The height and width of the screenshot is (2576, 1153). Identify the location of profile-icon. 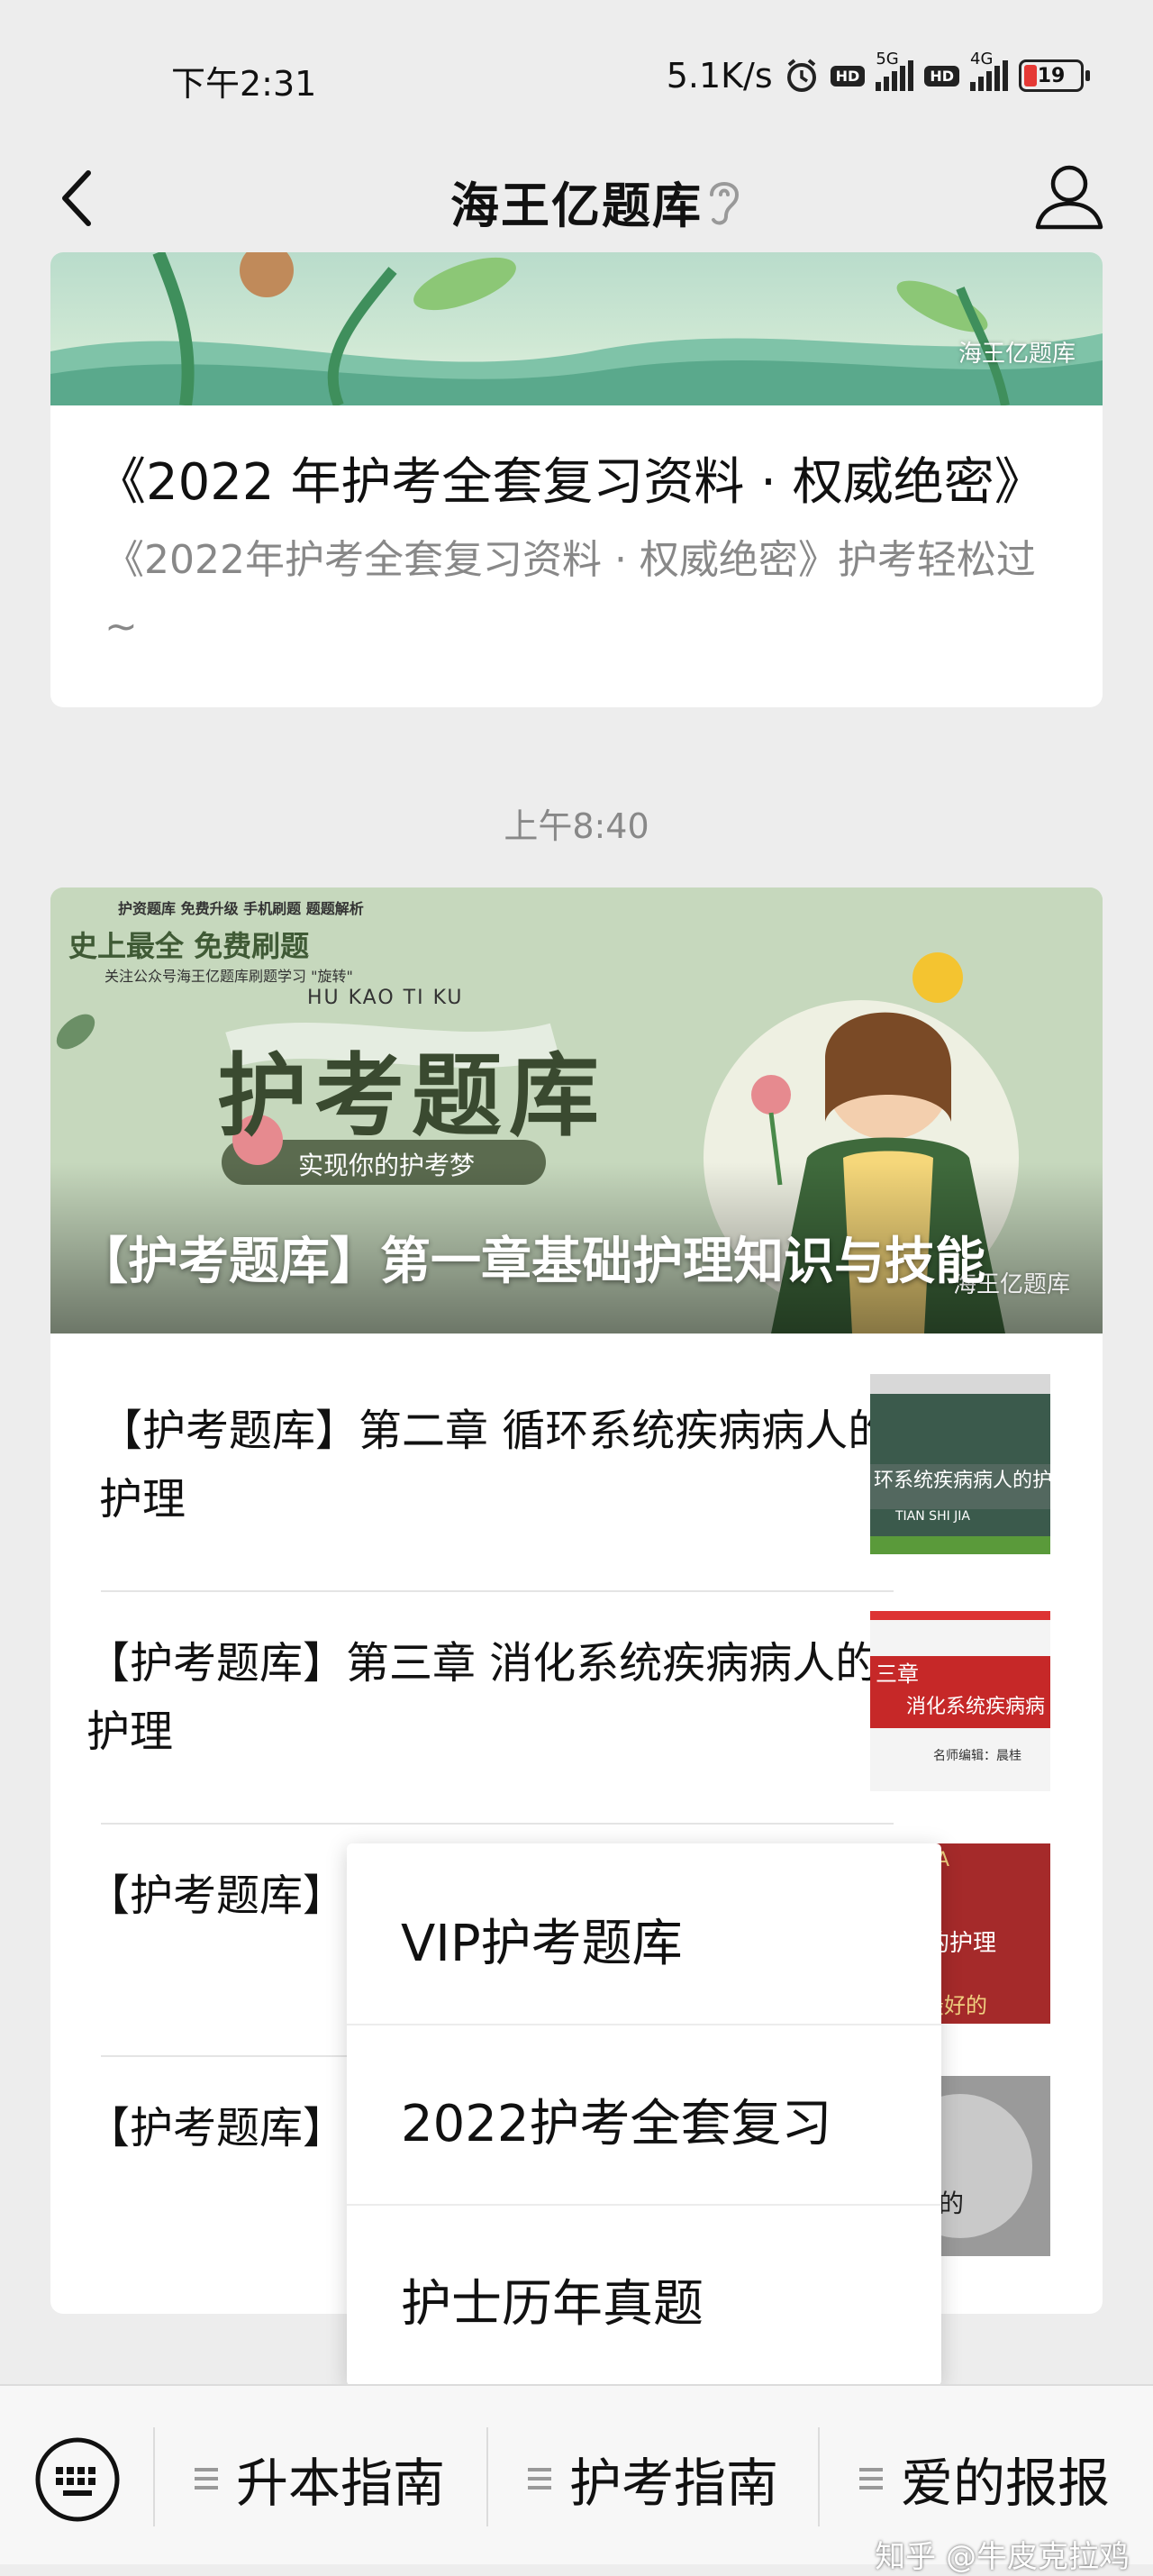
(1069, 195).